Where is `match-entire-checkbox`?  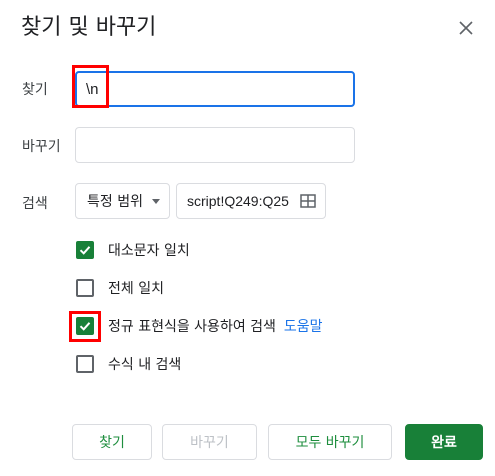 match-entire-checkbox is located at coordinates (85, 288).